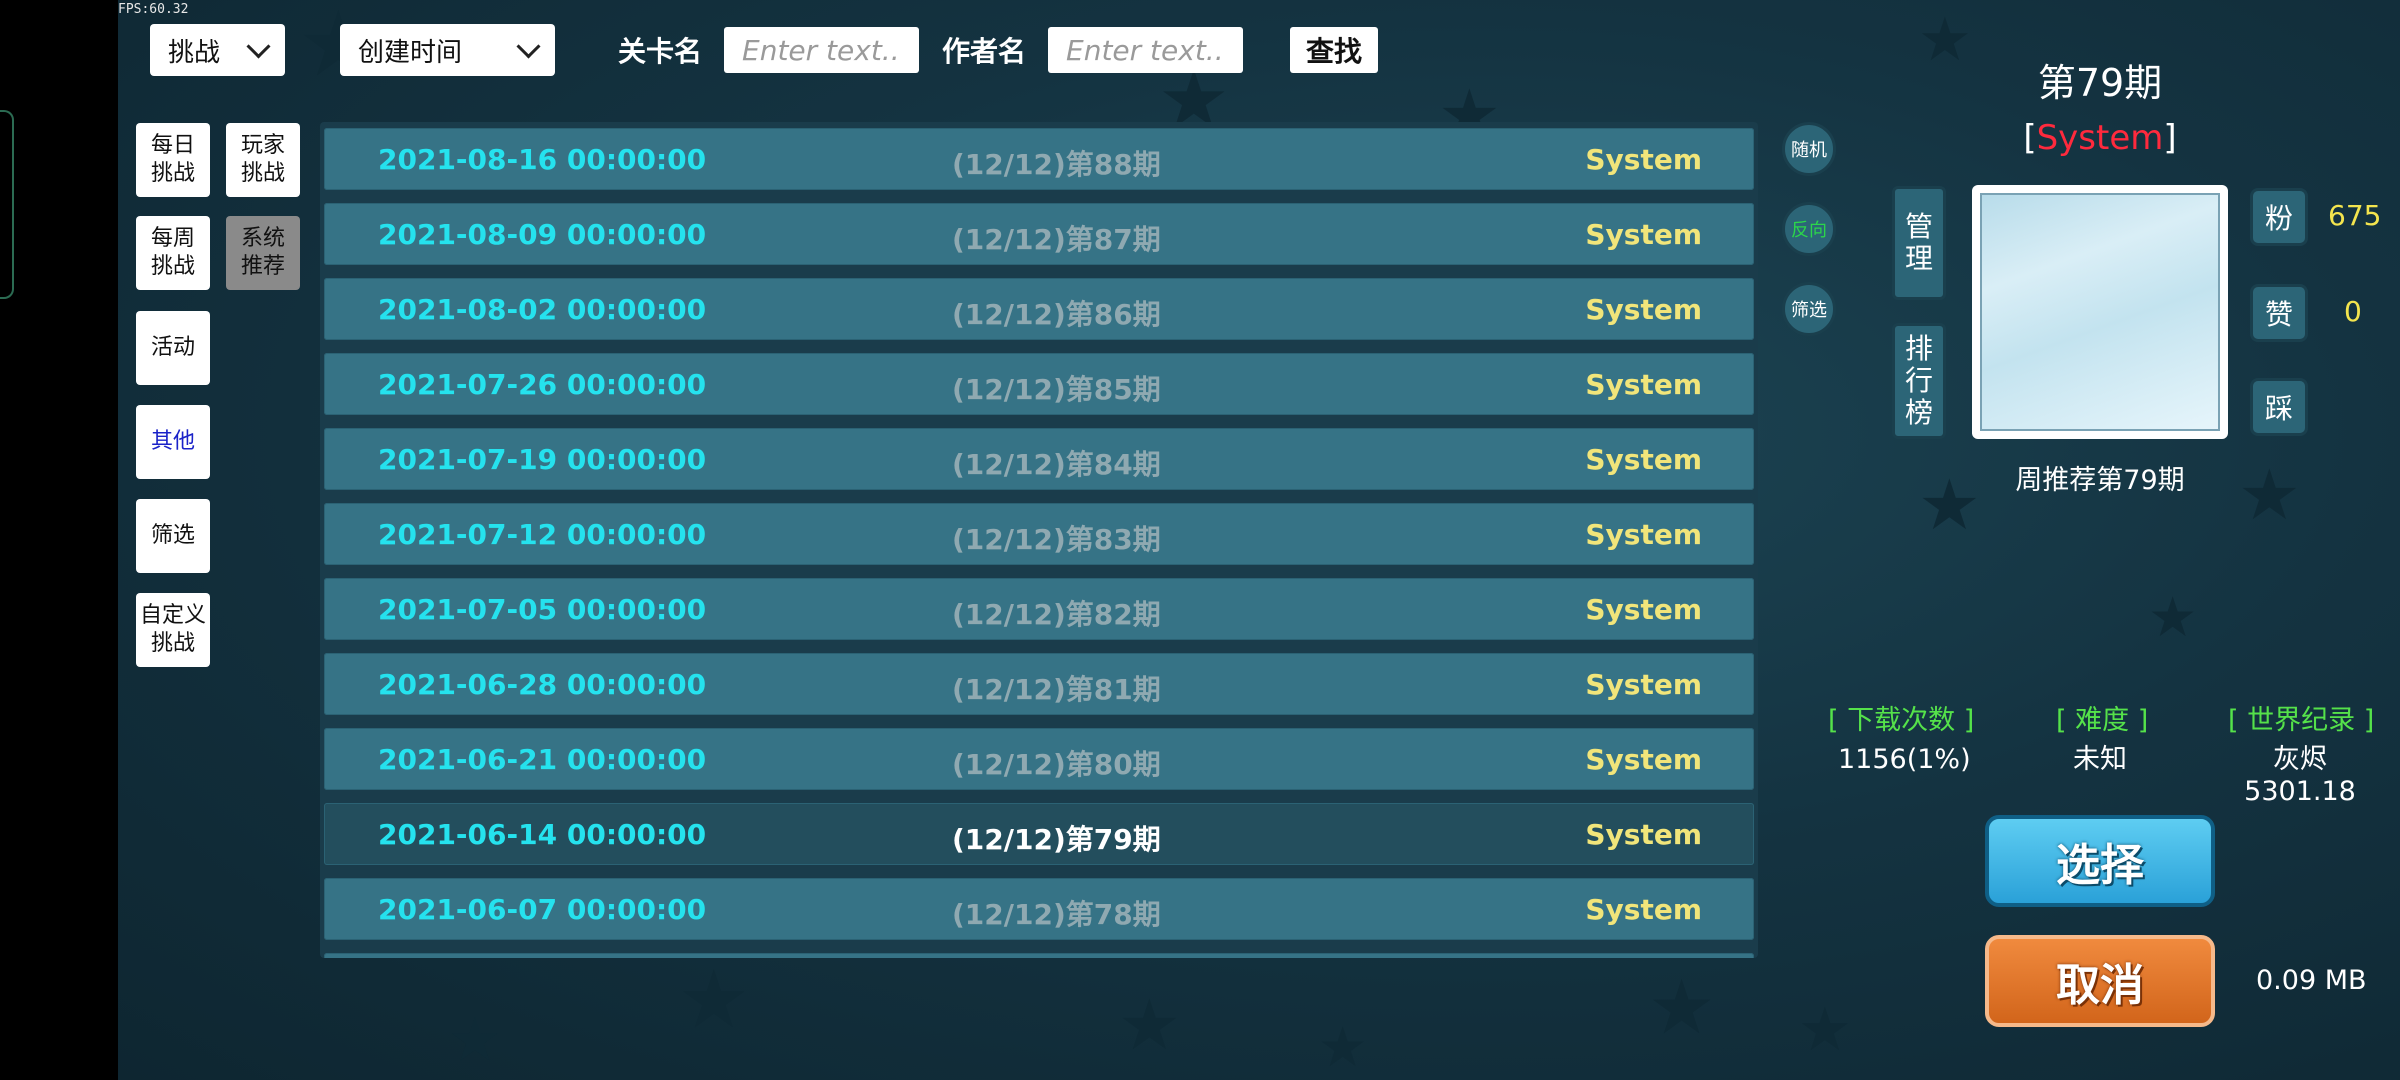  Describe the element at coordinates (173, 253) in the screenshot. I see `weekly-challenge-button: 每周 挑战` at that location.